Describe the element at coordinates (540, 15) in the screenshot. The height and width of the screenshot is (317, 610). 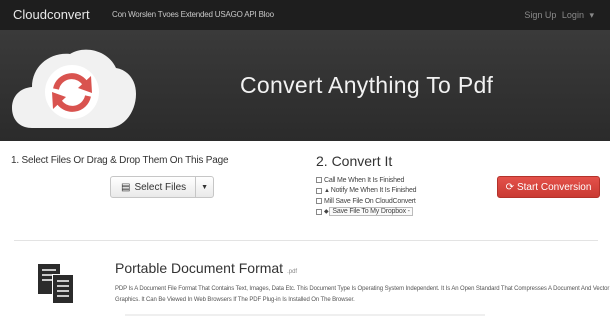
I see `sign-up-link: Sign Up` at that location.